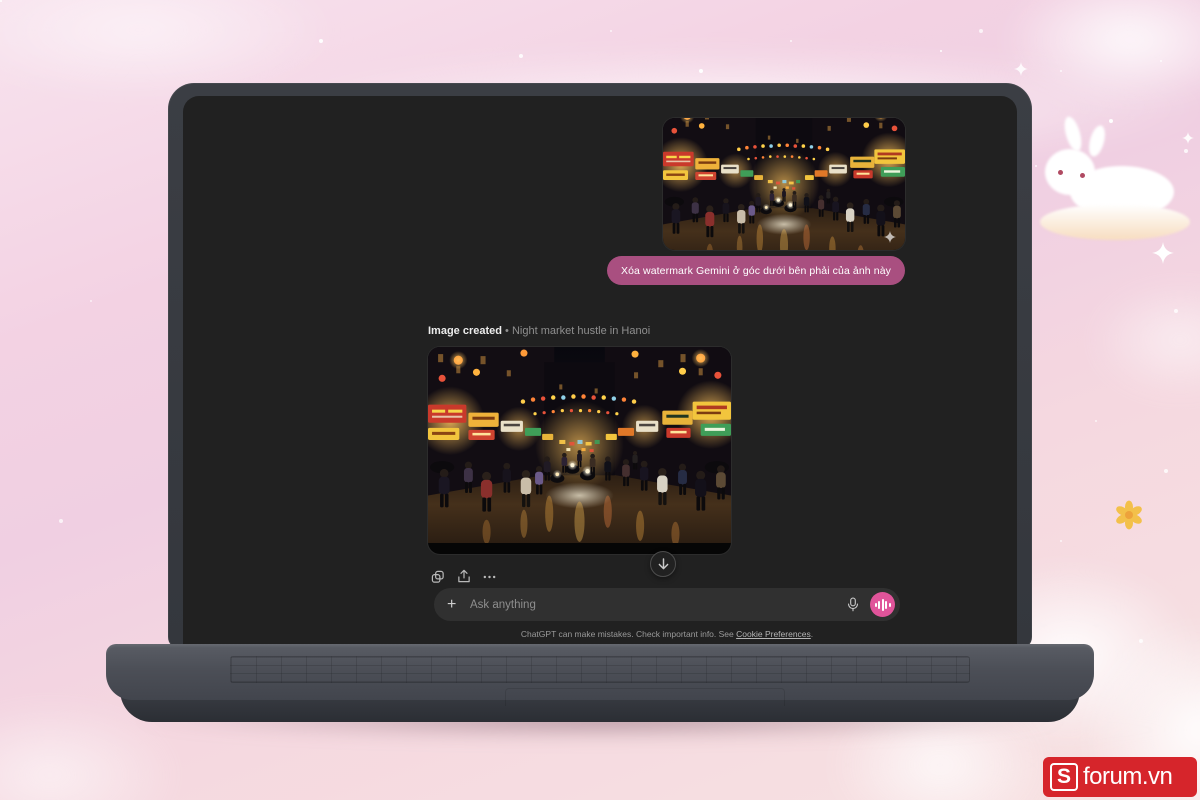 The width and height of the screenshot is (1200, 800). What do you see at coordinates (653, 604) in the screenshot?
I see `composer-input` at bounding box center [653, 604].